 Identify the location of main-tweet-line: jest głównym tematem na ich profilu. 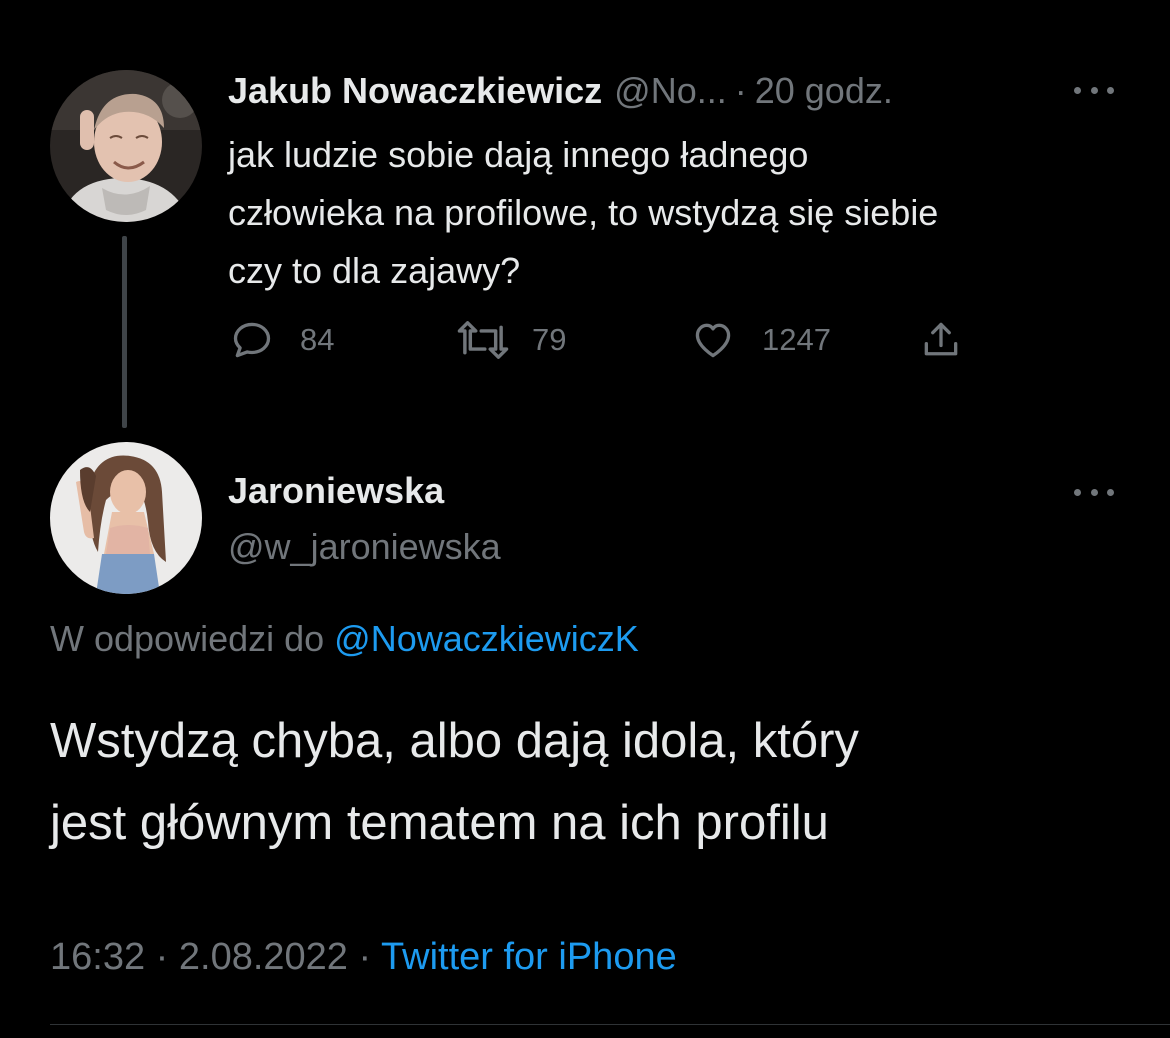
(439, 823).